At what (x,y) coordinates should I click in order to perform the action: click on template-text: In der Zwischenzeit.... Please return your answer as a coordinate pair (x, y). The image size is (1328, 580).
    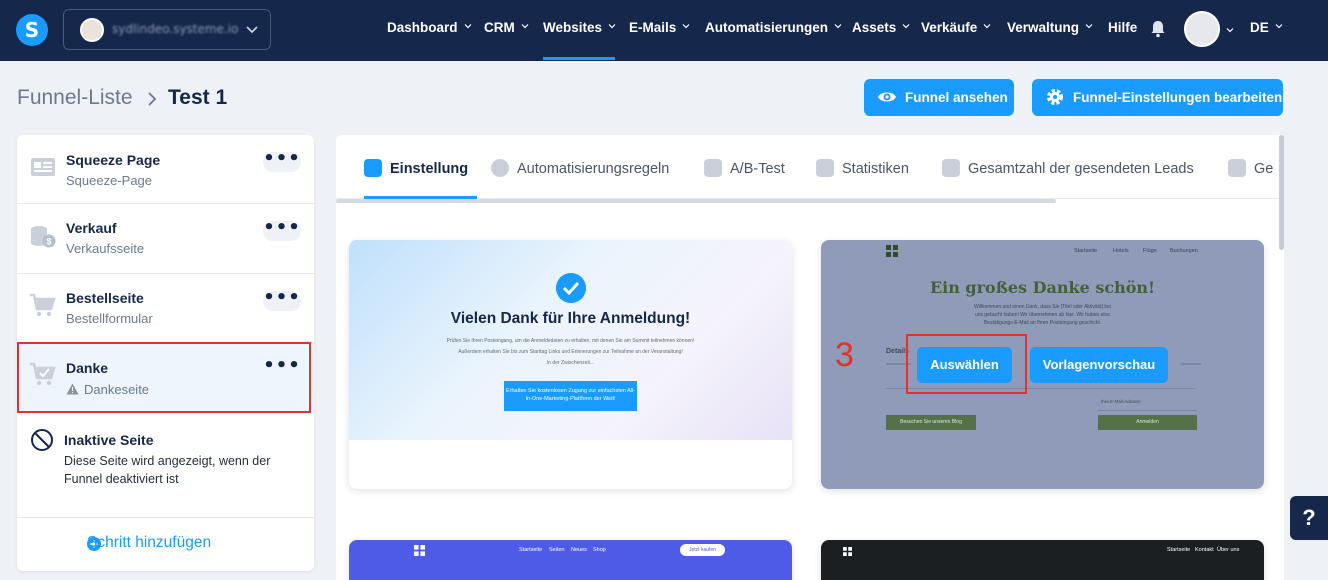
    Looking at the image, I should click on (570, 363).